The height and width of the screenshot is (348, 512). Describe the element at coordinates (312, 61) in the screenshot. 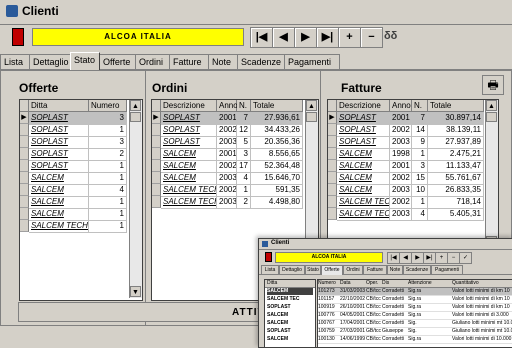

I see `tab-pagamenti: Pagamenti` at that location.